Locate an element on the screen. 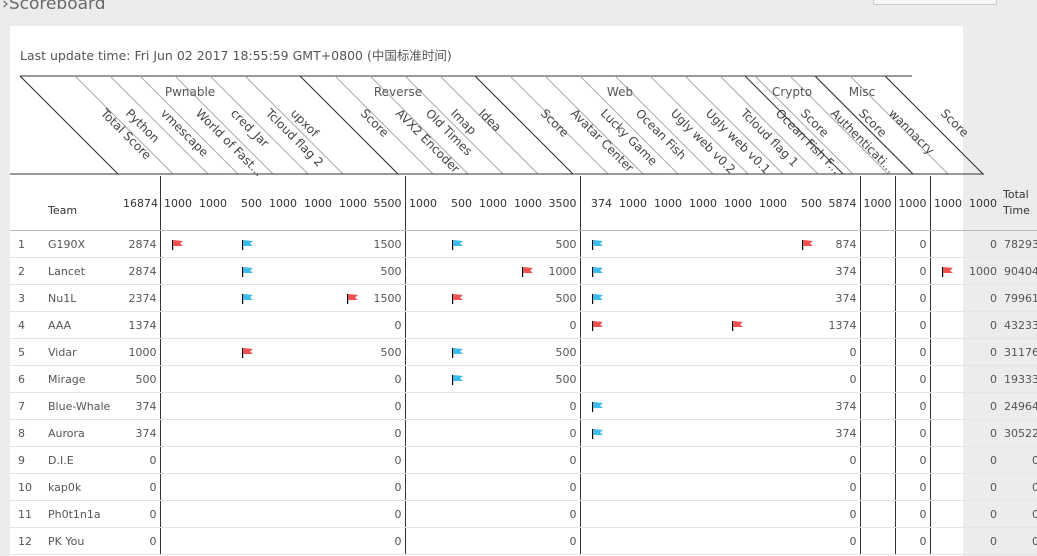 The image size is (1037, 556). rank: 8 is located at coordinates (27, 433).